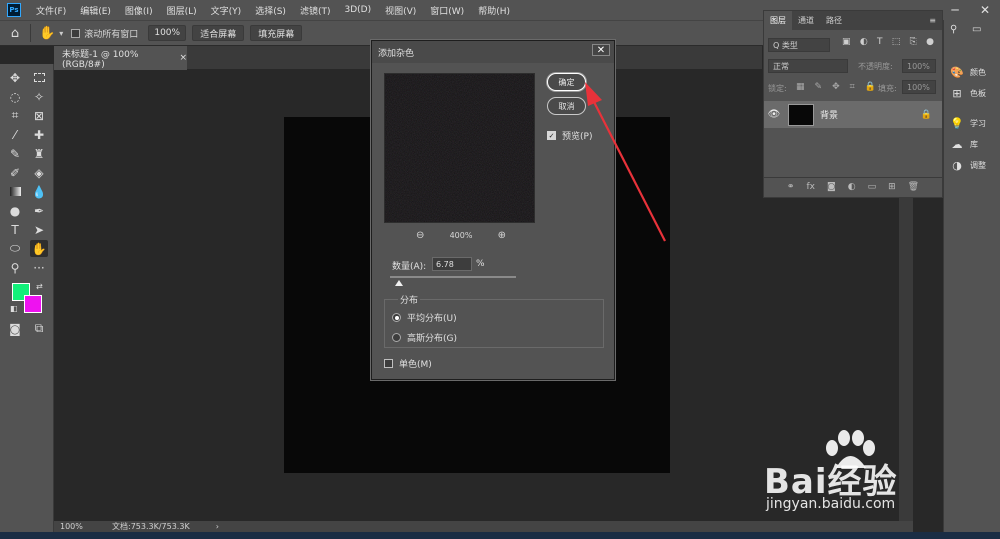 Image resolution: width=1000 pixels, height=539 pixels. Describe the element at coordinates (396, 337) in the screenshot. I see `gaussian-radio` at that location.